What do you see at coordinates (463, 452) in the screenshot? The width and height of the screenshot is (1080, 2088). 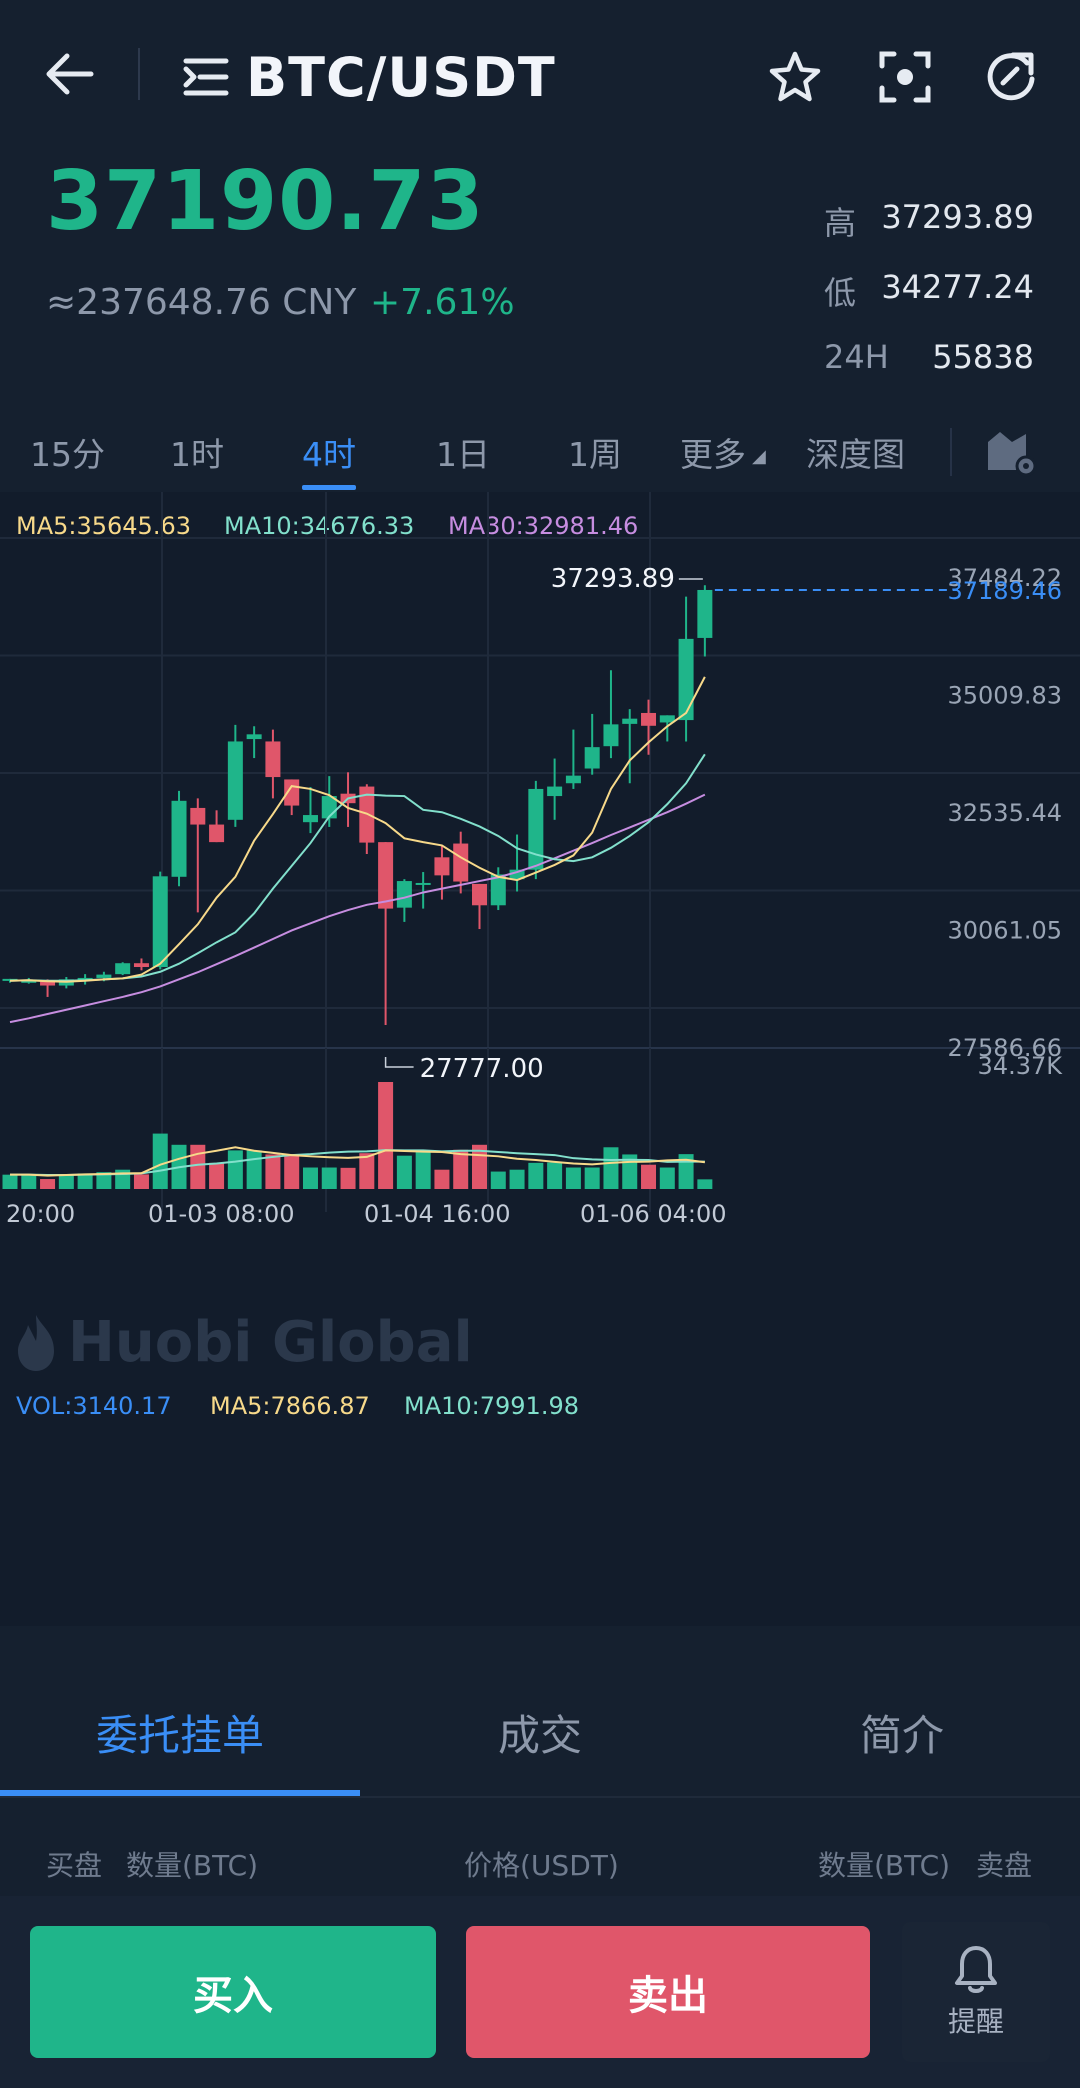 I see `tab-1d: 1日` at bounding box center [463, 452].